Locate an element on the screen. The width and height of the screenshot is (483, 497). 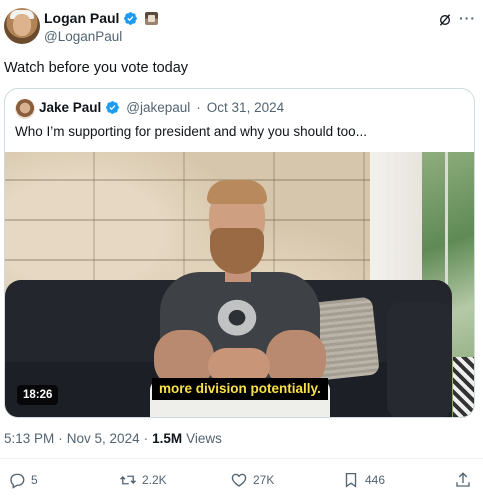
reply-count: 5 is located at coordinates (34, 480).